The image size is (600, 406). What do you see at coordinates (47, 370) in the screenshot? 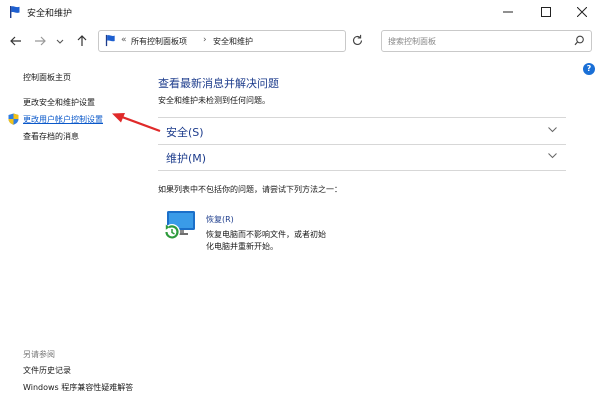
I see `see-also-file-history: 文件历史记录` at bounding box center [47, 370].